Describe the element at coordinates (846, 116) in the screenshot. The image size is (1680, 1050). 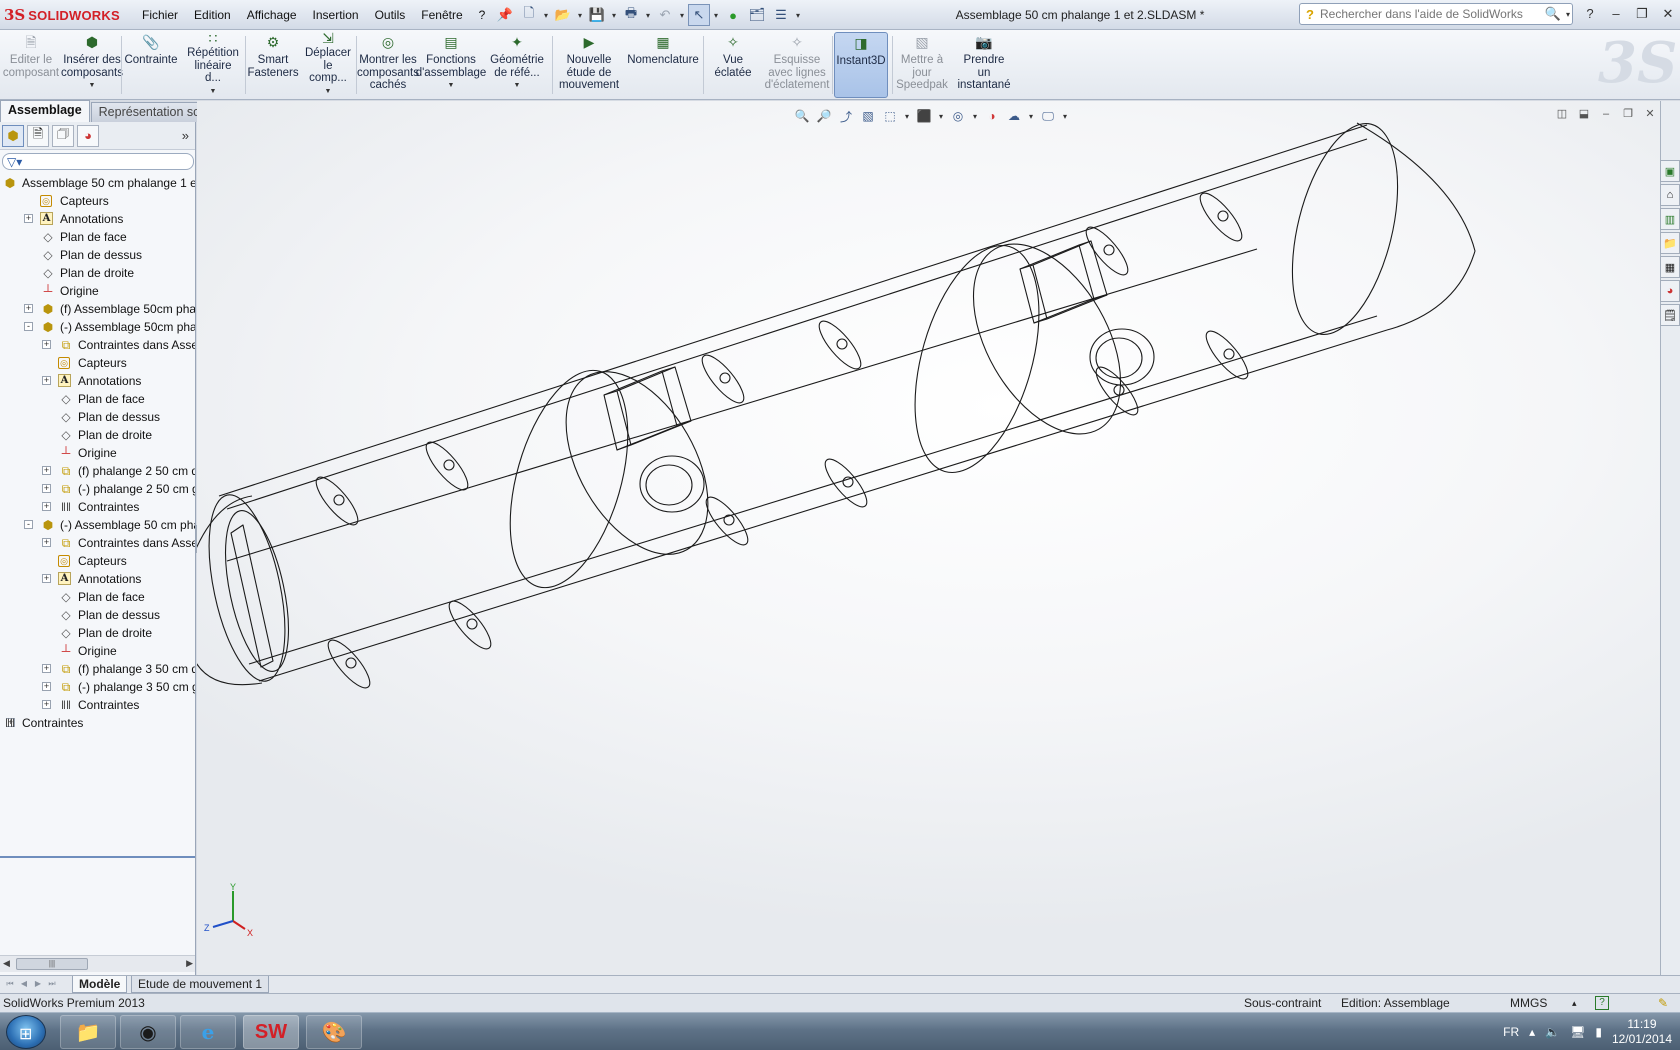
I see `previous-view-icon: ⤴` at that location.